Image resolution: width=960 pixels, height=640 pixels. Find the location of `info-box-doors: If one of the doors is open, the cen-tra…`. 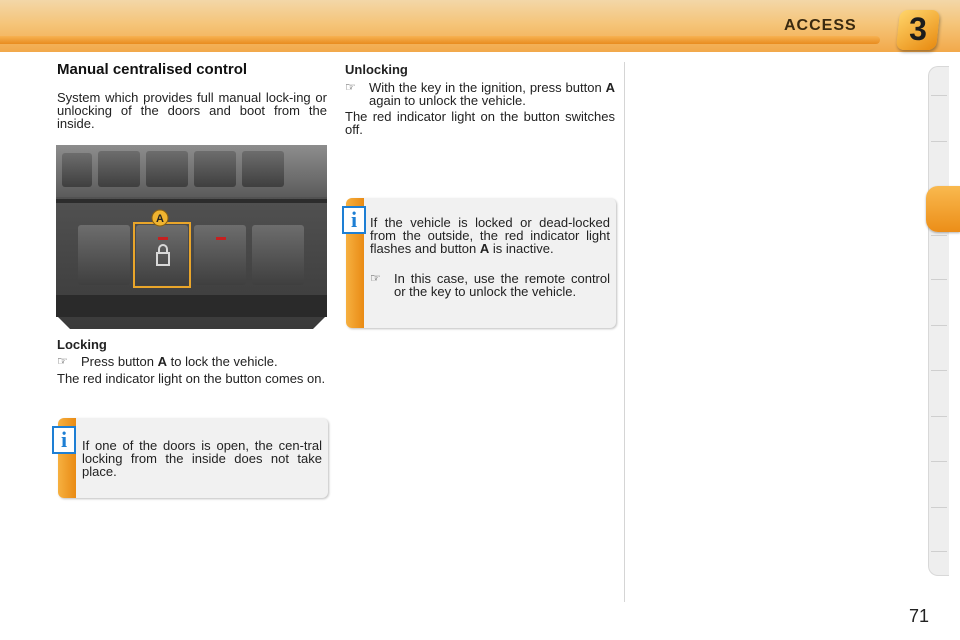

info-box-doors: If one of the doors is open, the cen-tra… is located at coordinates (193, 458).